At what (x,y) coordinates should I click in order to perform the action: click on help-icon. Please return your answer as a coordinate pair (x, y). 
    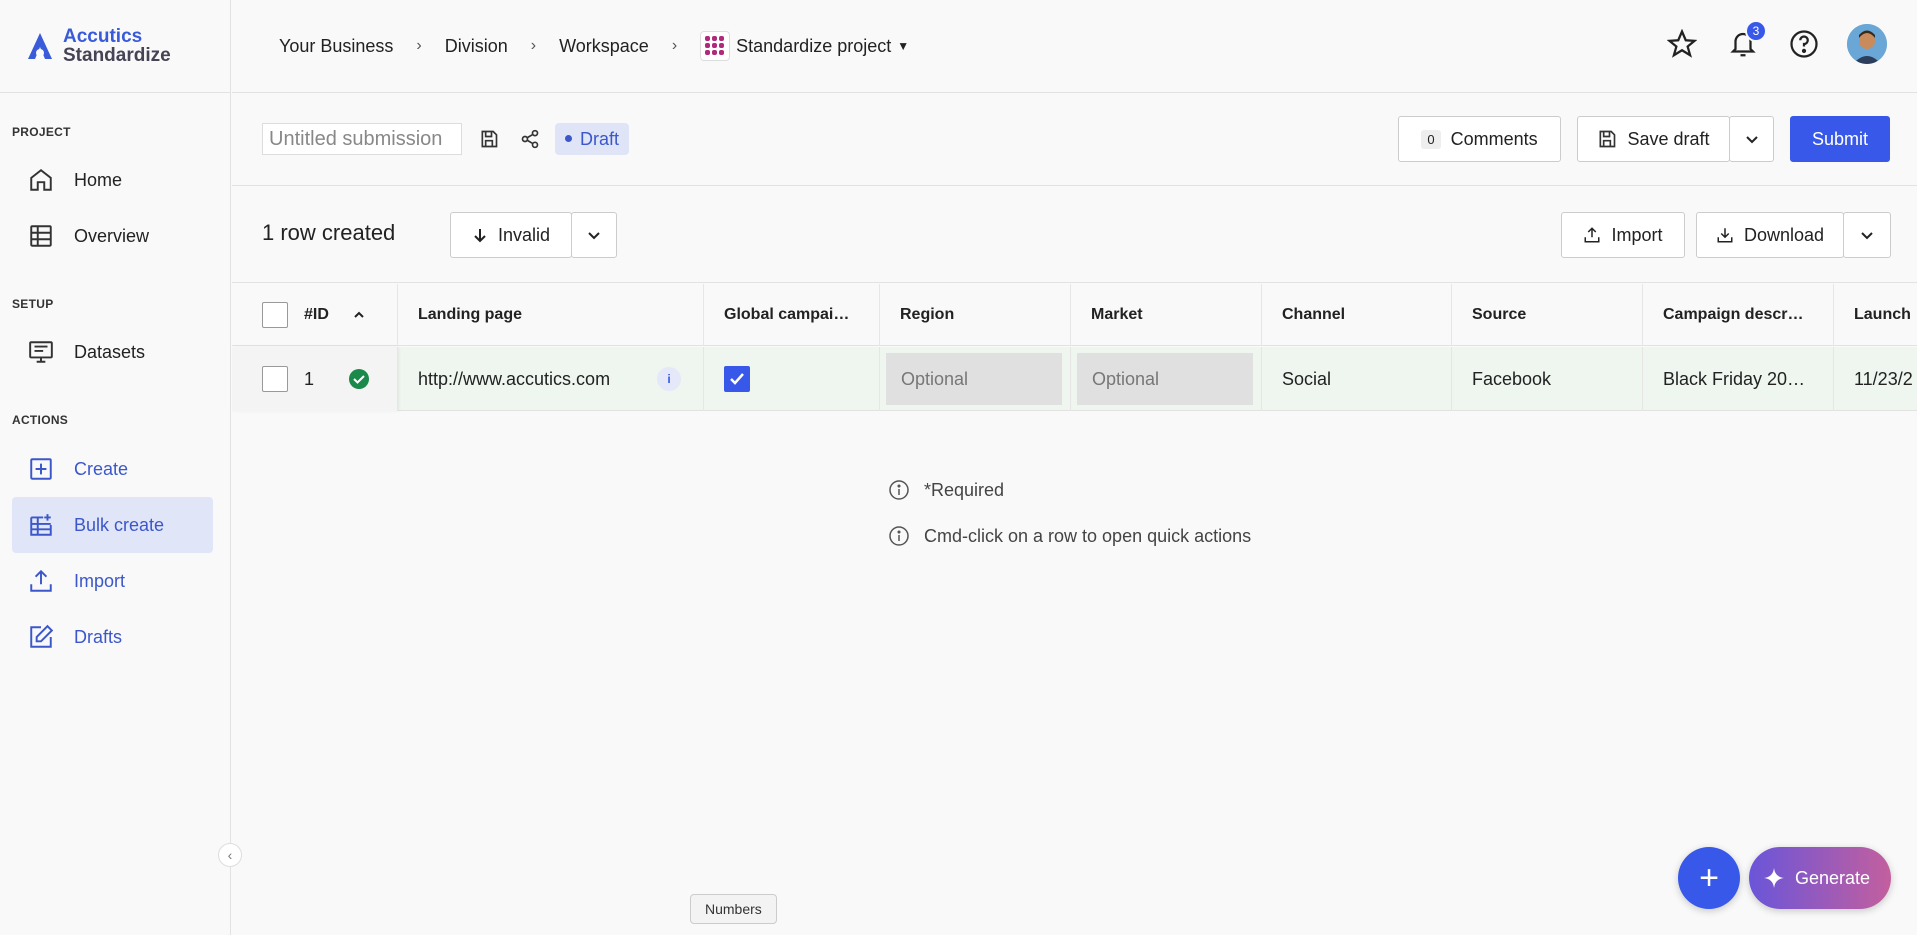
    Looking at the image, I should click on (1804, 44).